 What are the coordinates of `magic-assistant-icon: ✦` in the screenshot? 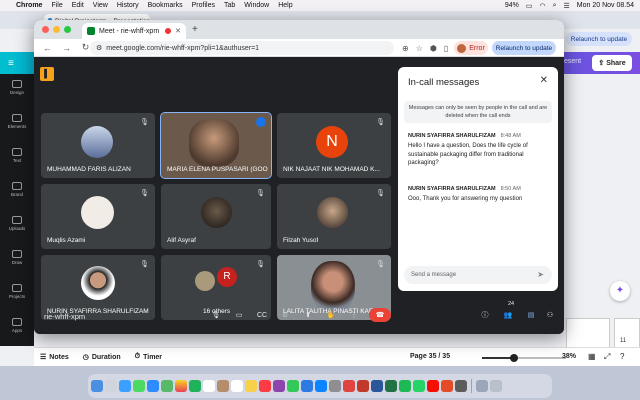 It's located at (620, 291).